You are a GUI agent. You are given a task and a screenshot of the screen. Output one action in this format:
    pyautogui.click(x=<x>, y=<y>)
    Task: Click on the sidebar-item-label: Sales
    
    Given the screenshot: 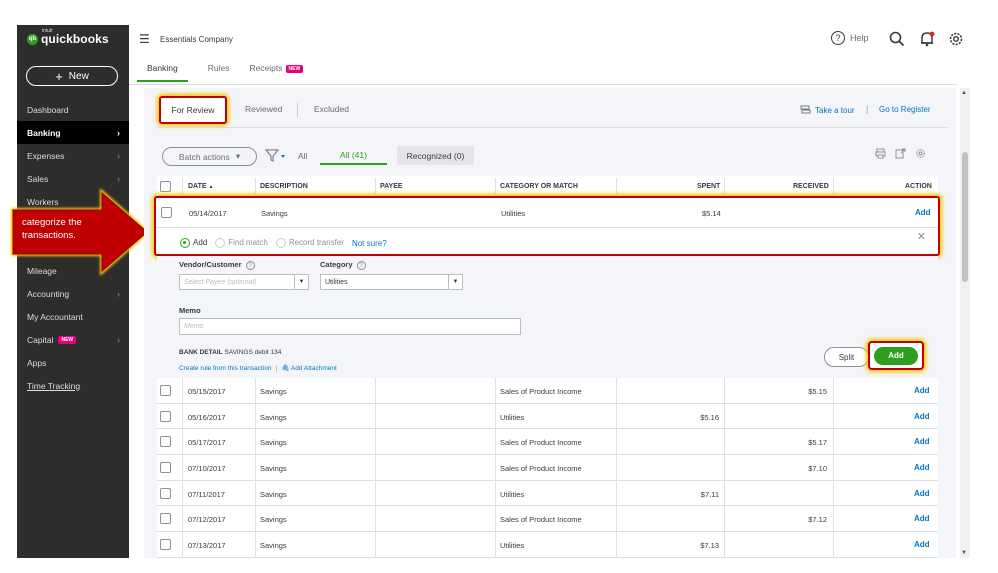 What is the action you would take?
    pyautogui.click(x=38, y=178)
    